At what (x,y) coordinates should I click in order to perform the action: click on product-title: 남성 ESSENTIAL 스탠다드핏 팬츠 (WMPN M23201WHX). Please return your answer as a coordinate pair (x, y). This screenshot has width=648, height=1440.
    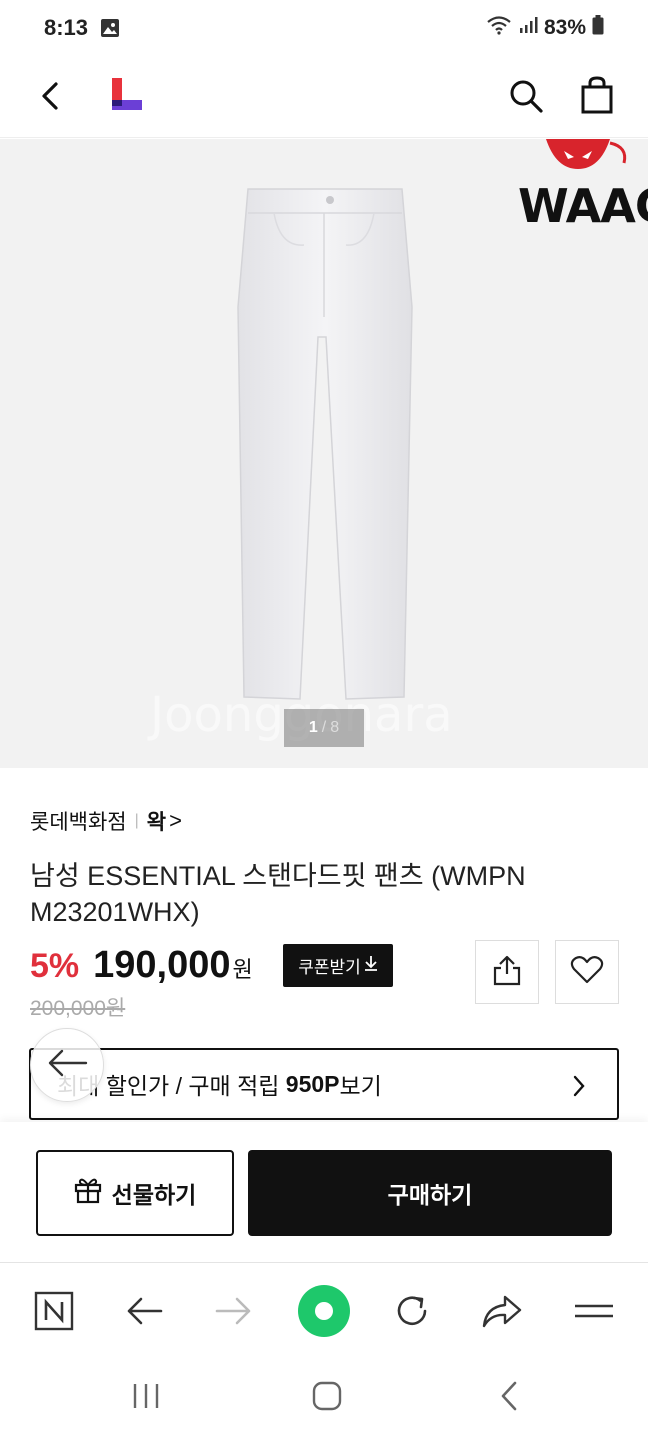
    Looking at the image, I should click on (278, 894).